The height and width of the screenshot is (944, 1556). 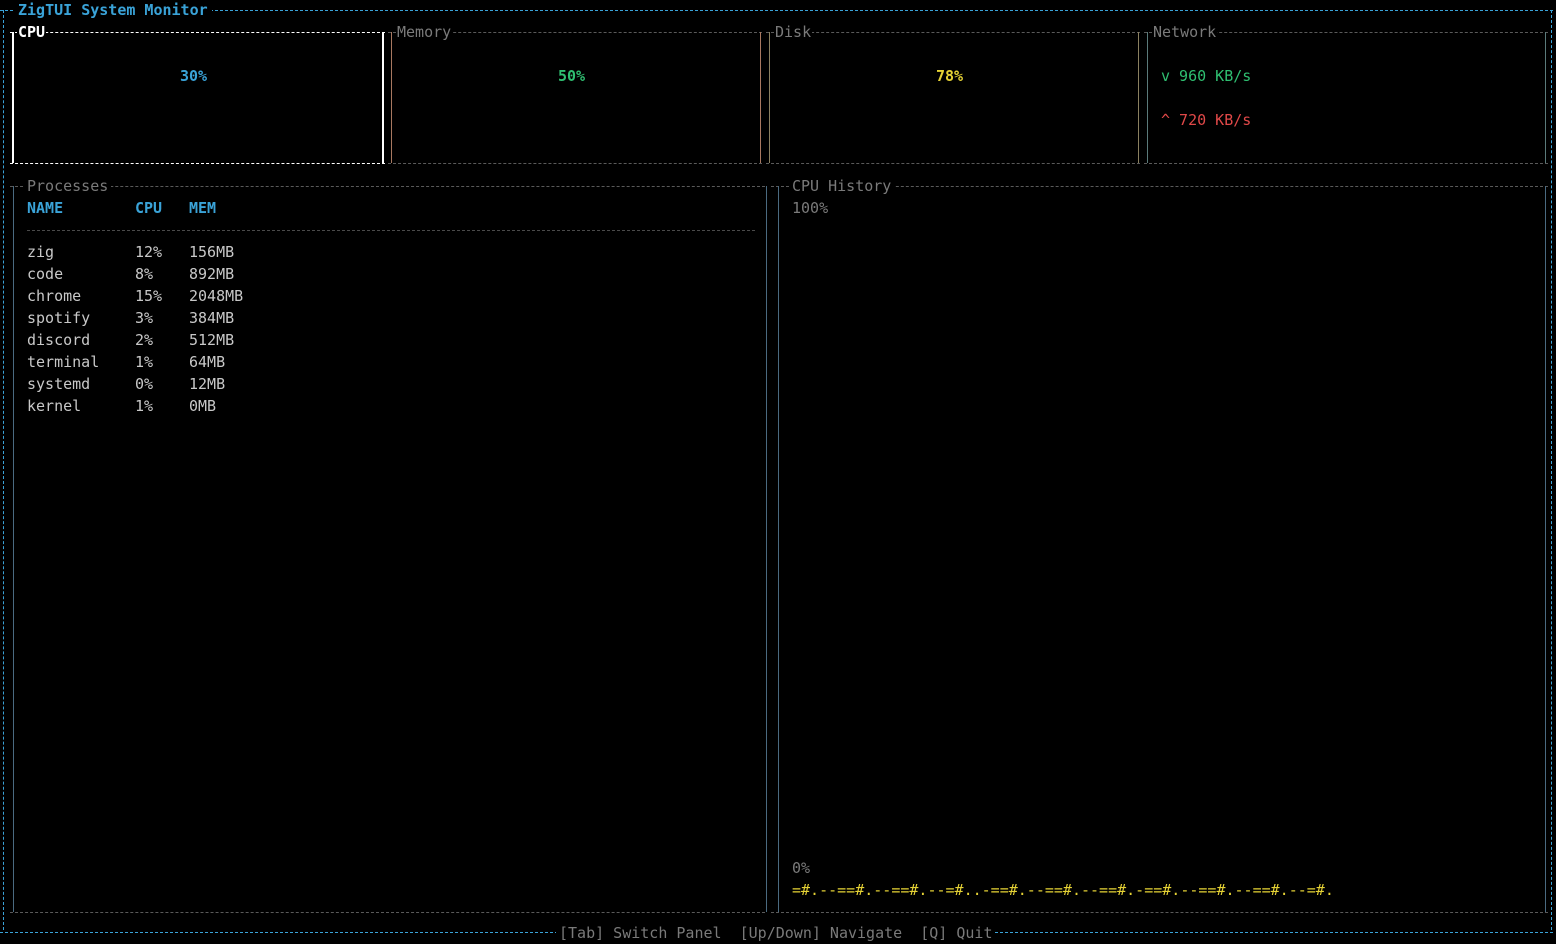 What do you see at coordinates (59, 340) in the screenshot?
I see `process-name: discord` at bounding box center [59, 340].